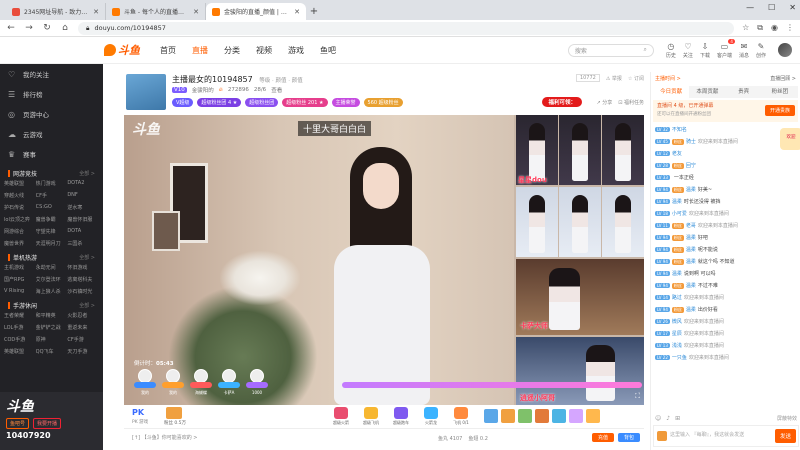 Image resolution: width=800 pixels, height=450 pixels. What do you see at coordinates (264, 50) in the screenshot?
I see `nav-video: 视频` at bounding box center [264, 50].